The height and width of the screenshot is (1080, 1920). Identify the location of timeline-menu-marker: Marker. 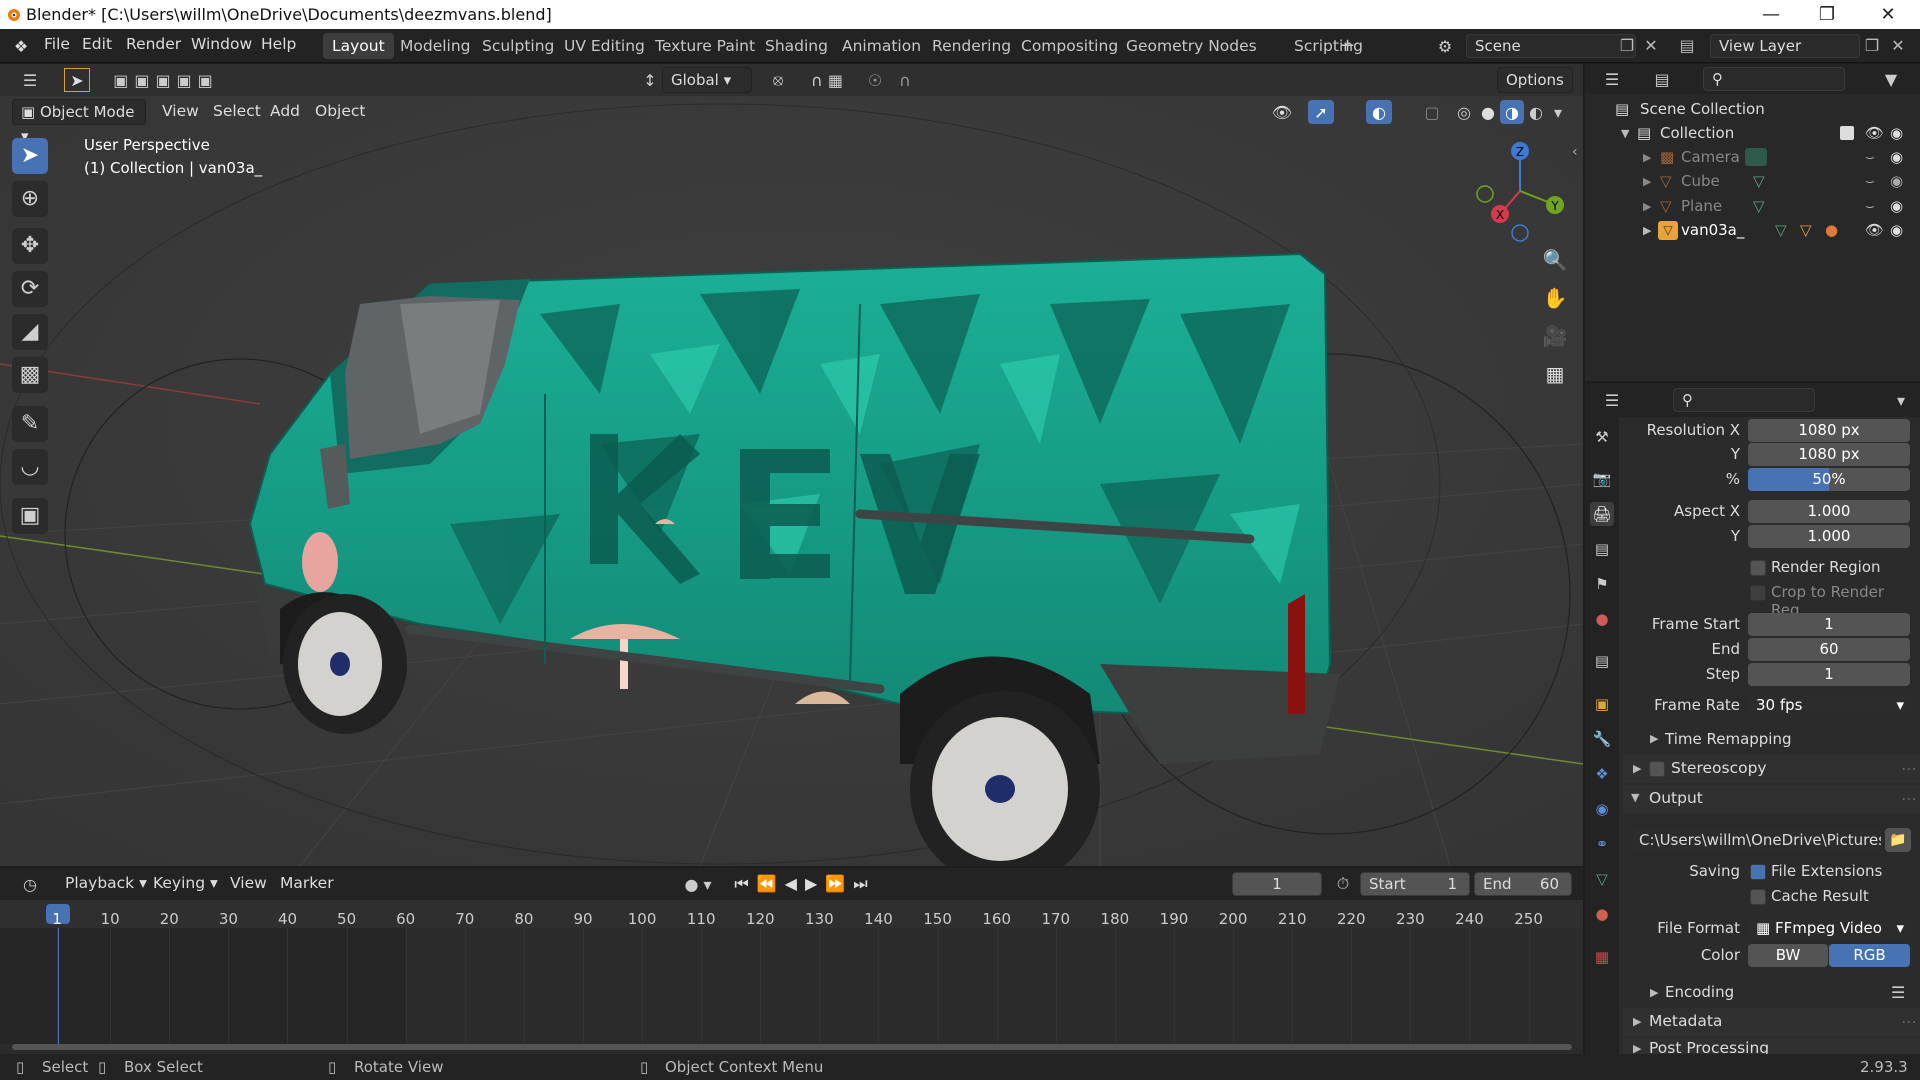
(307, 883).